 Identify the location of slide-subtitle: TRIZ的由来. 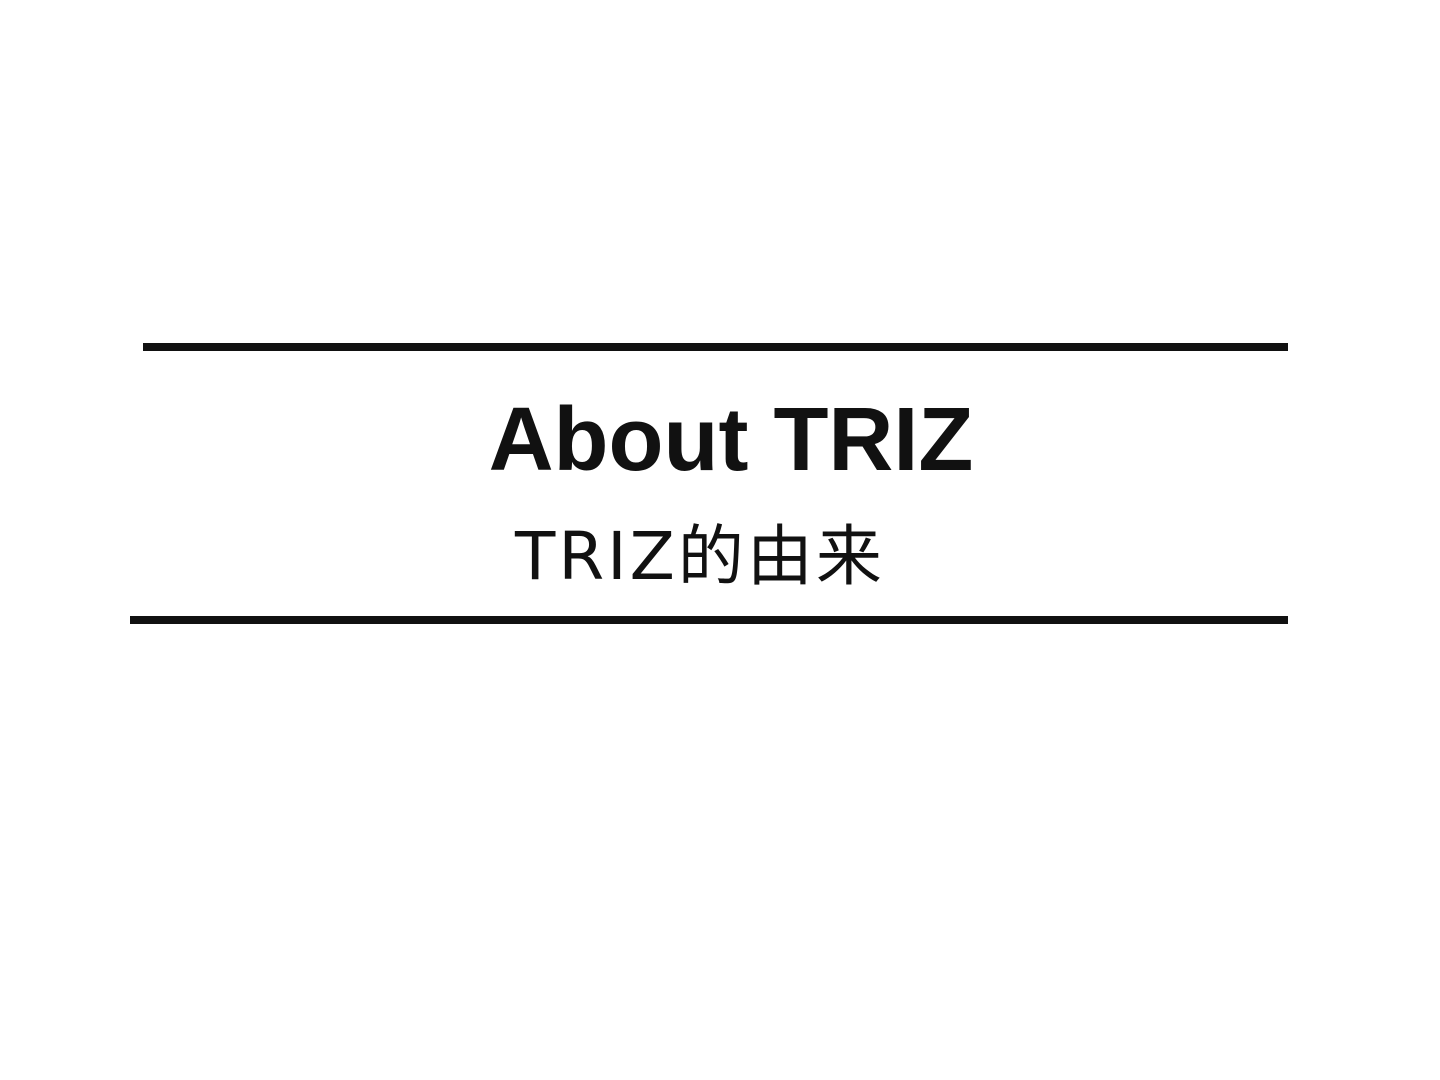
(700, 556).